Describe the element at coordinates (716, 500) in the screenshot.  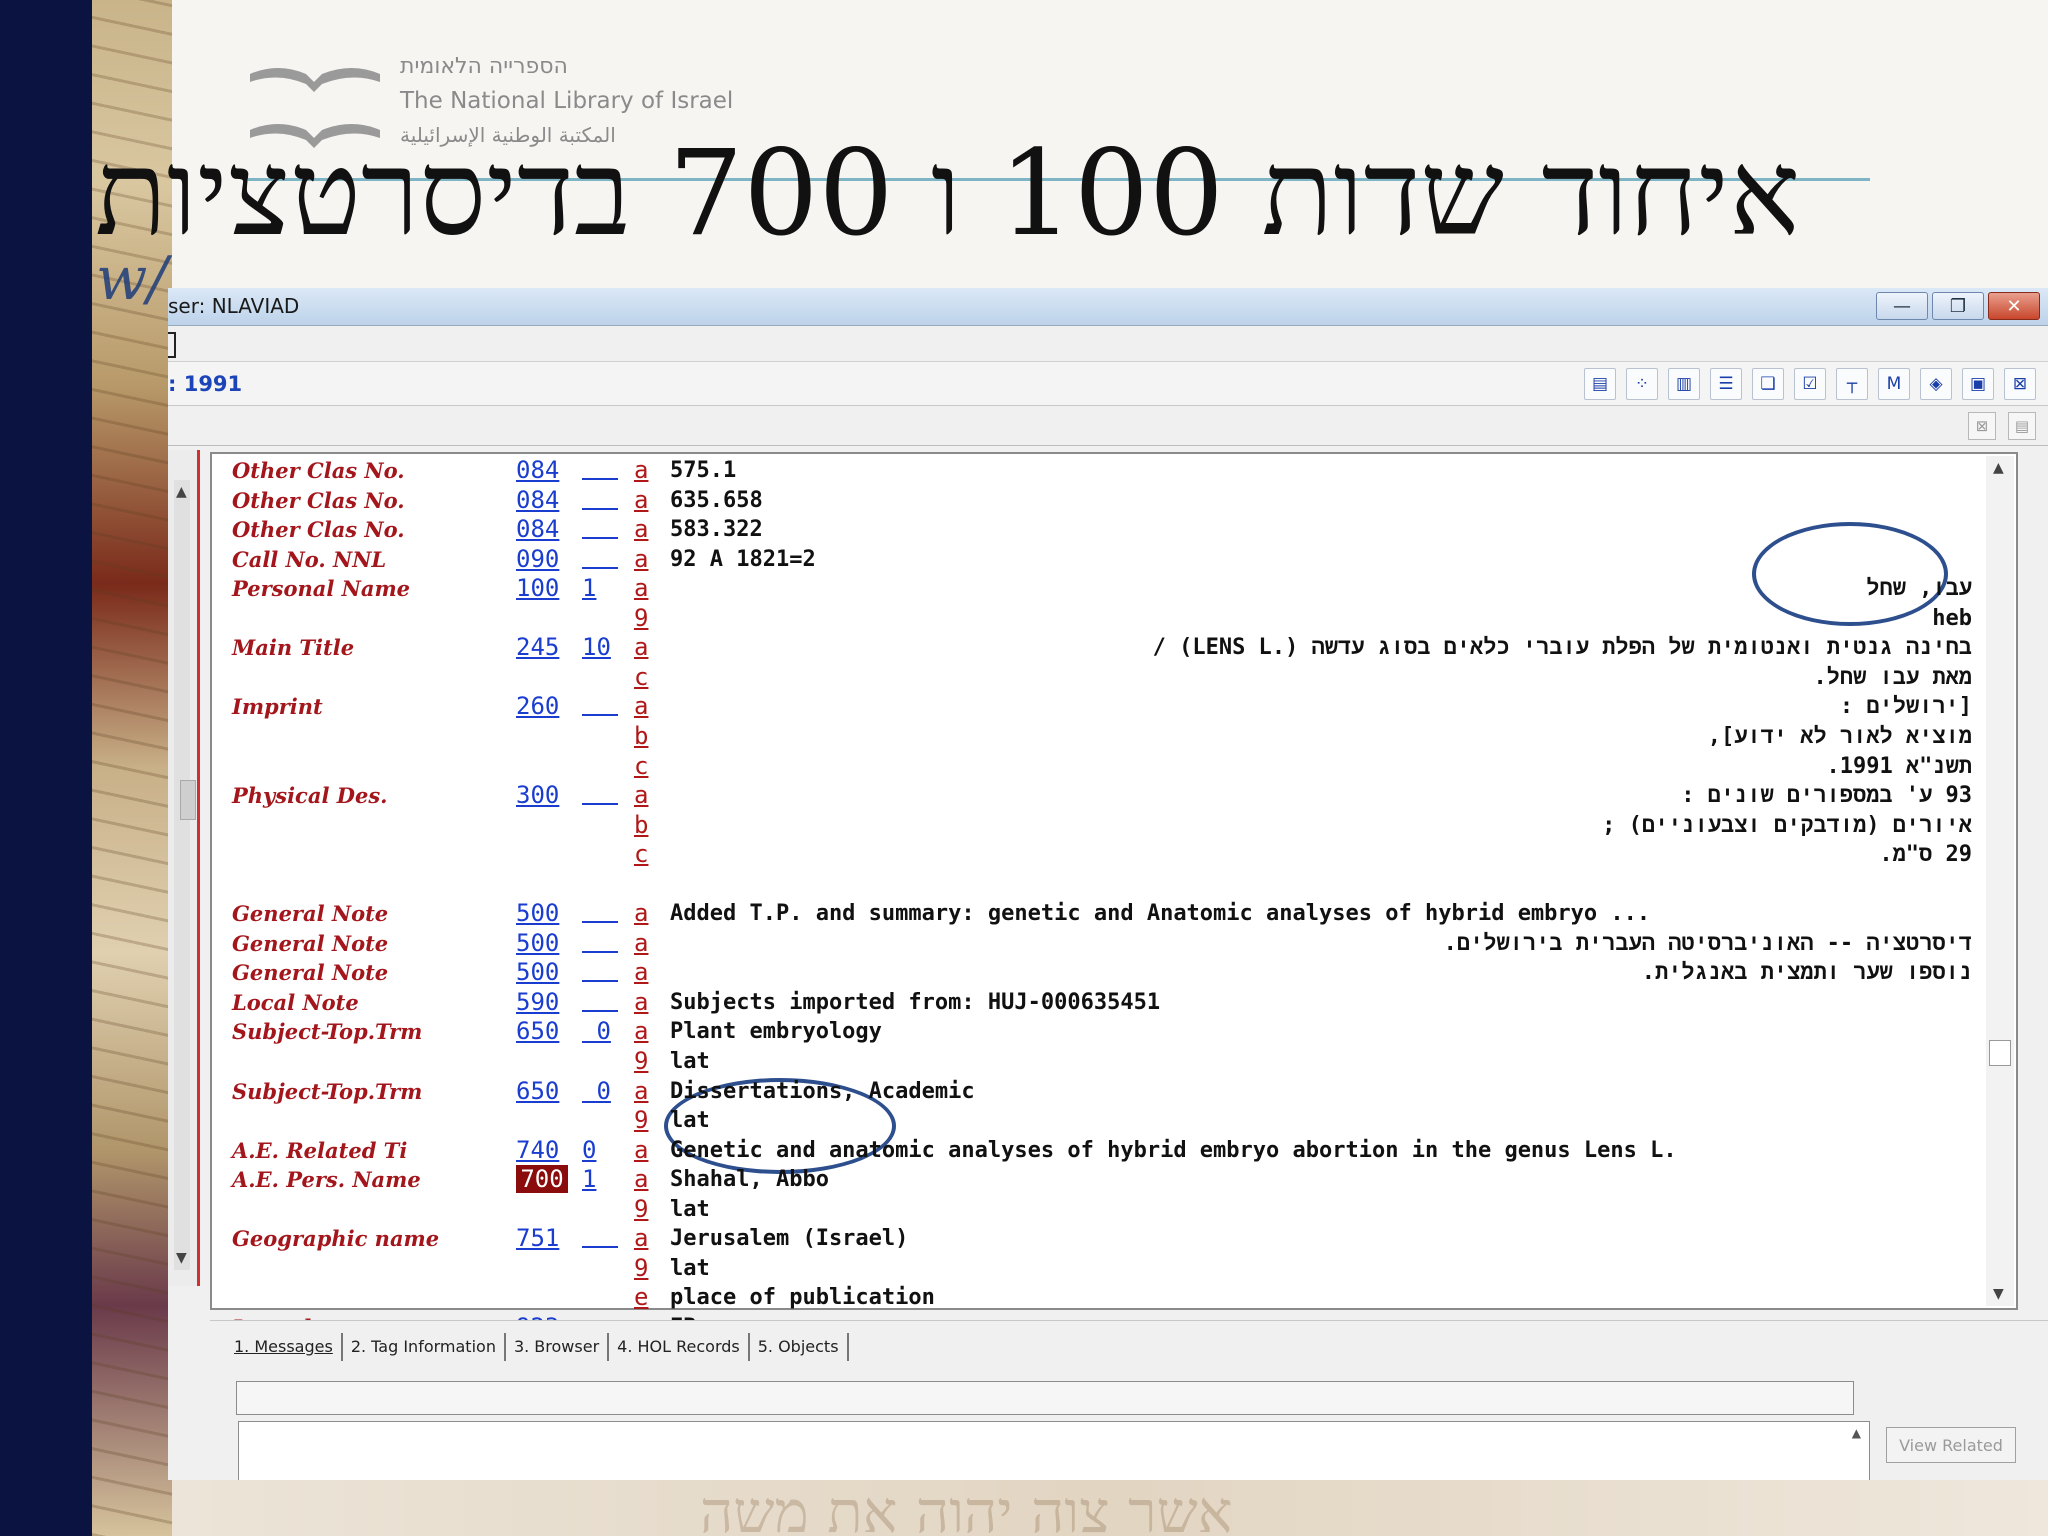
I see `subfield-value: 635.658` at that location.